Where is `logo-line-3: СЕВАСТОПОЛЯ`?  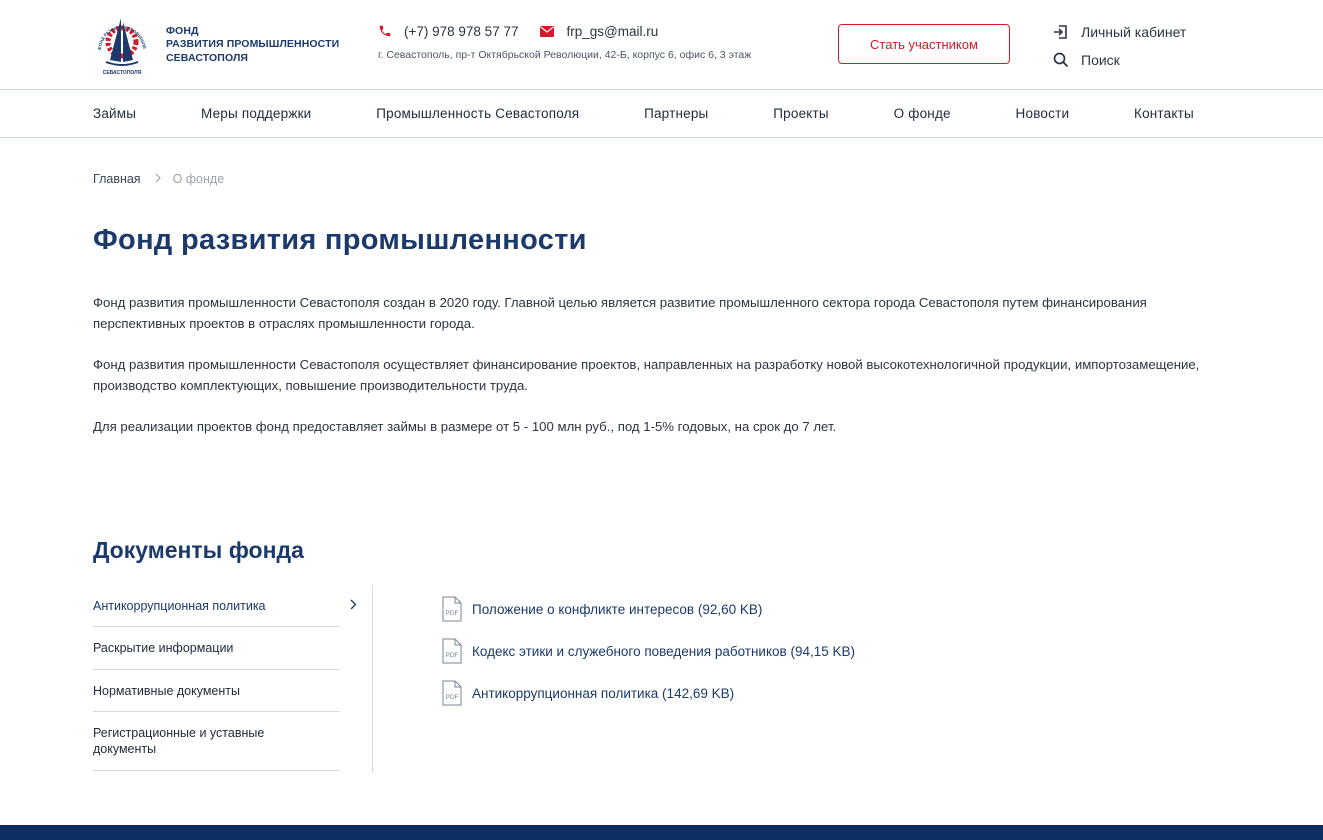
logo-line-3: СЕВАСТОПОЛЯ is located at coordinates (207, 57).